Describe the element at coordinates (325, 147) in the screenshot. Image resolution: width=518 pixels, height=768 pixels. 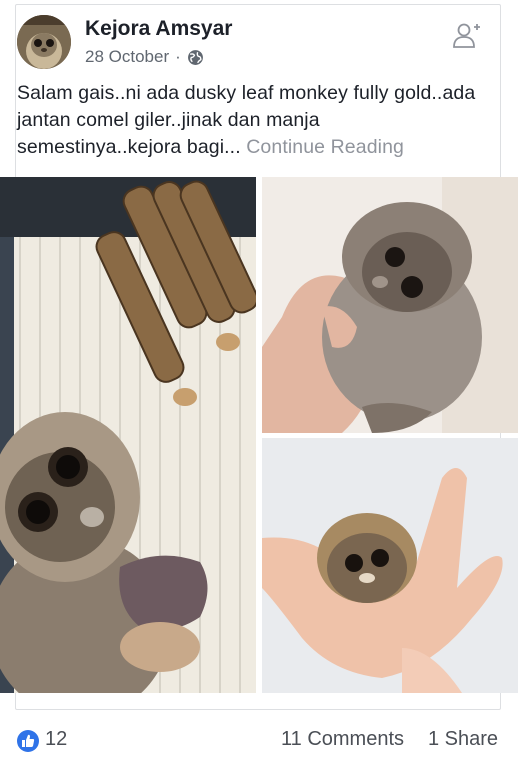
I see `continue-reading-link: Continue Reading` at that location.